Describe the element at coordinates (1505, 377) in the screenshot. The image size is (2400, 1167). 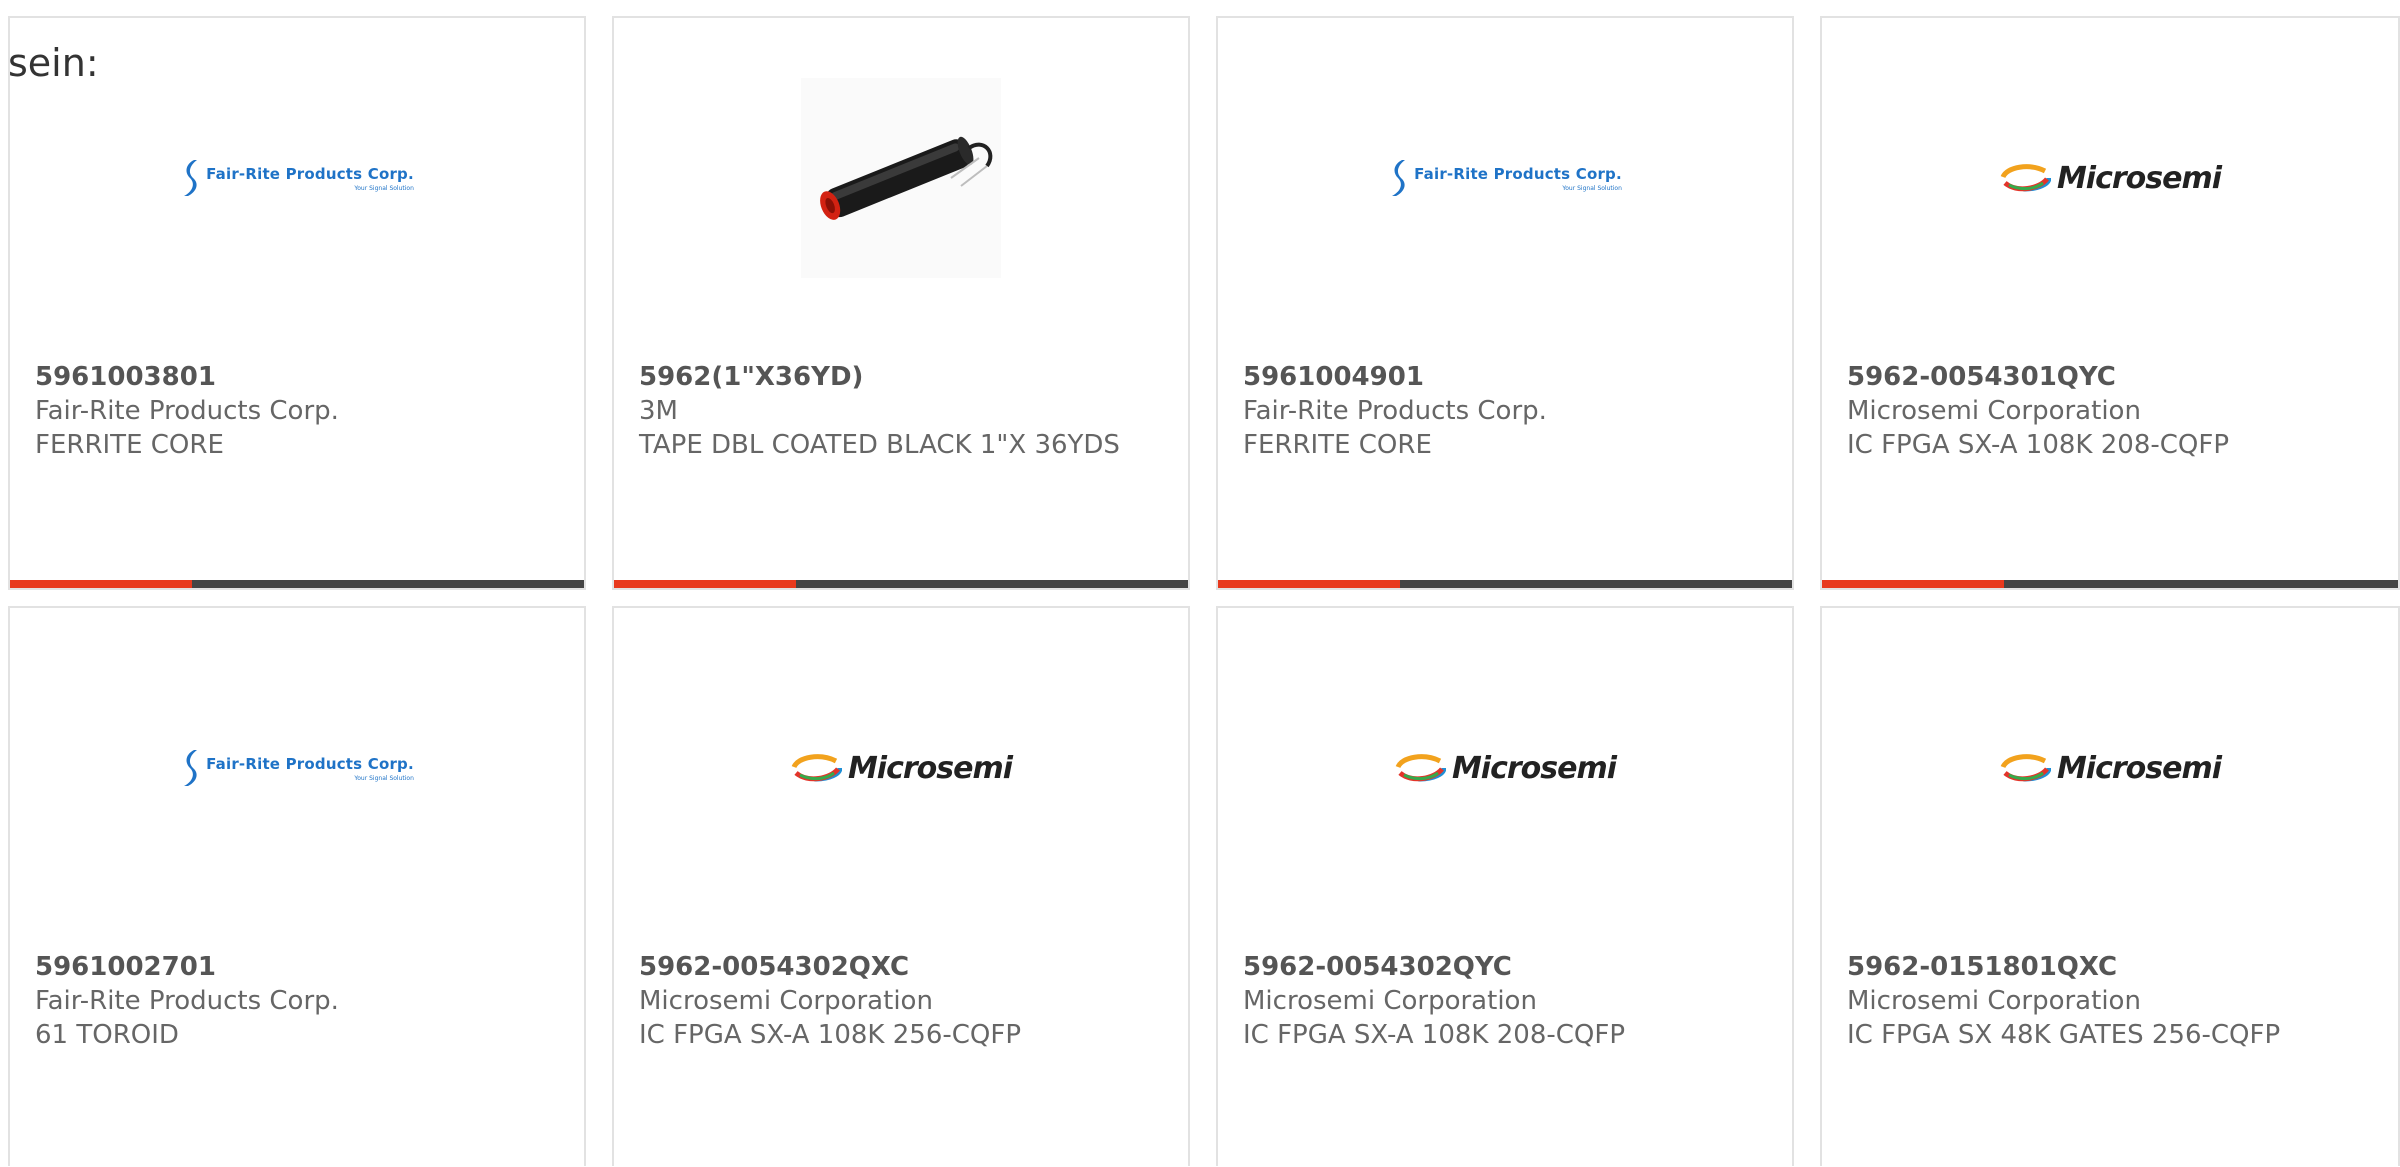
I see `part-number: 5961004901` at that location.